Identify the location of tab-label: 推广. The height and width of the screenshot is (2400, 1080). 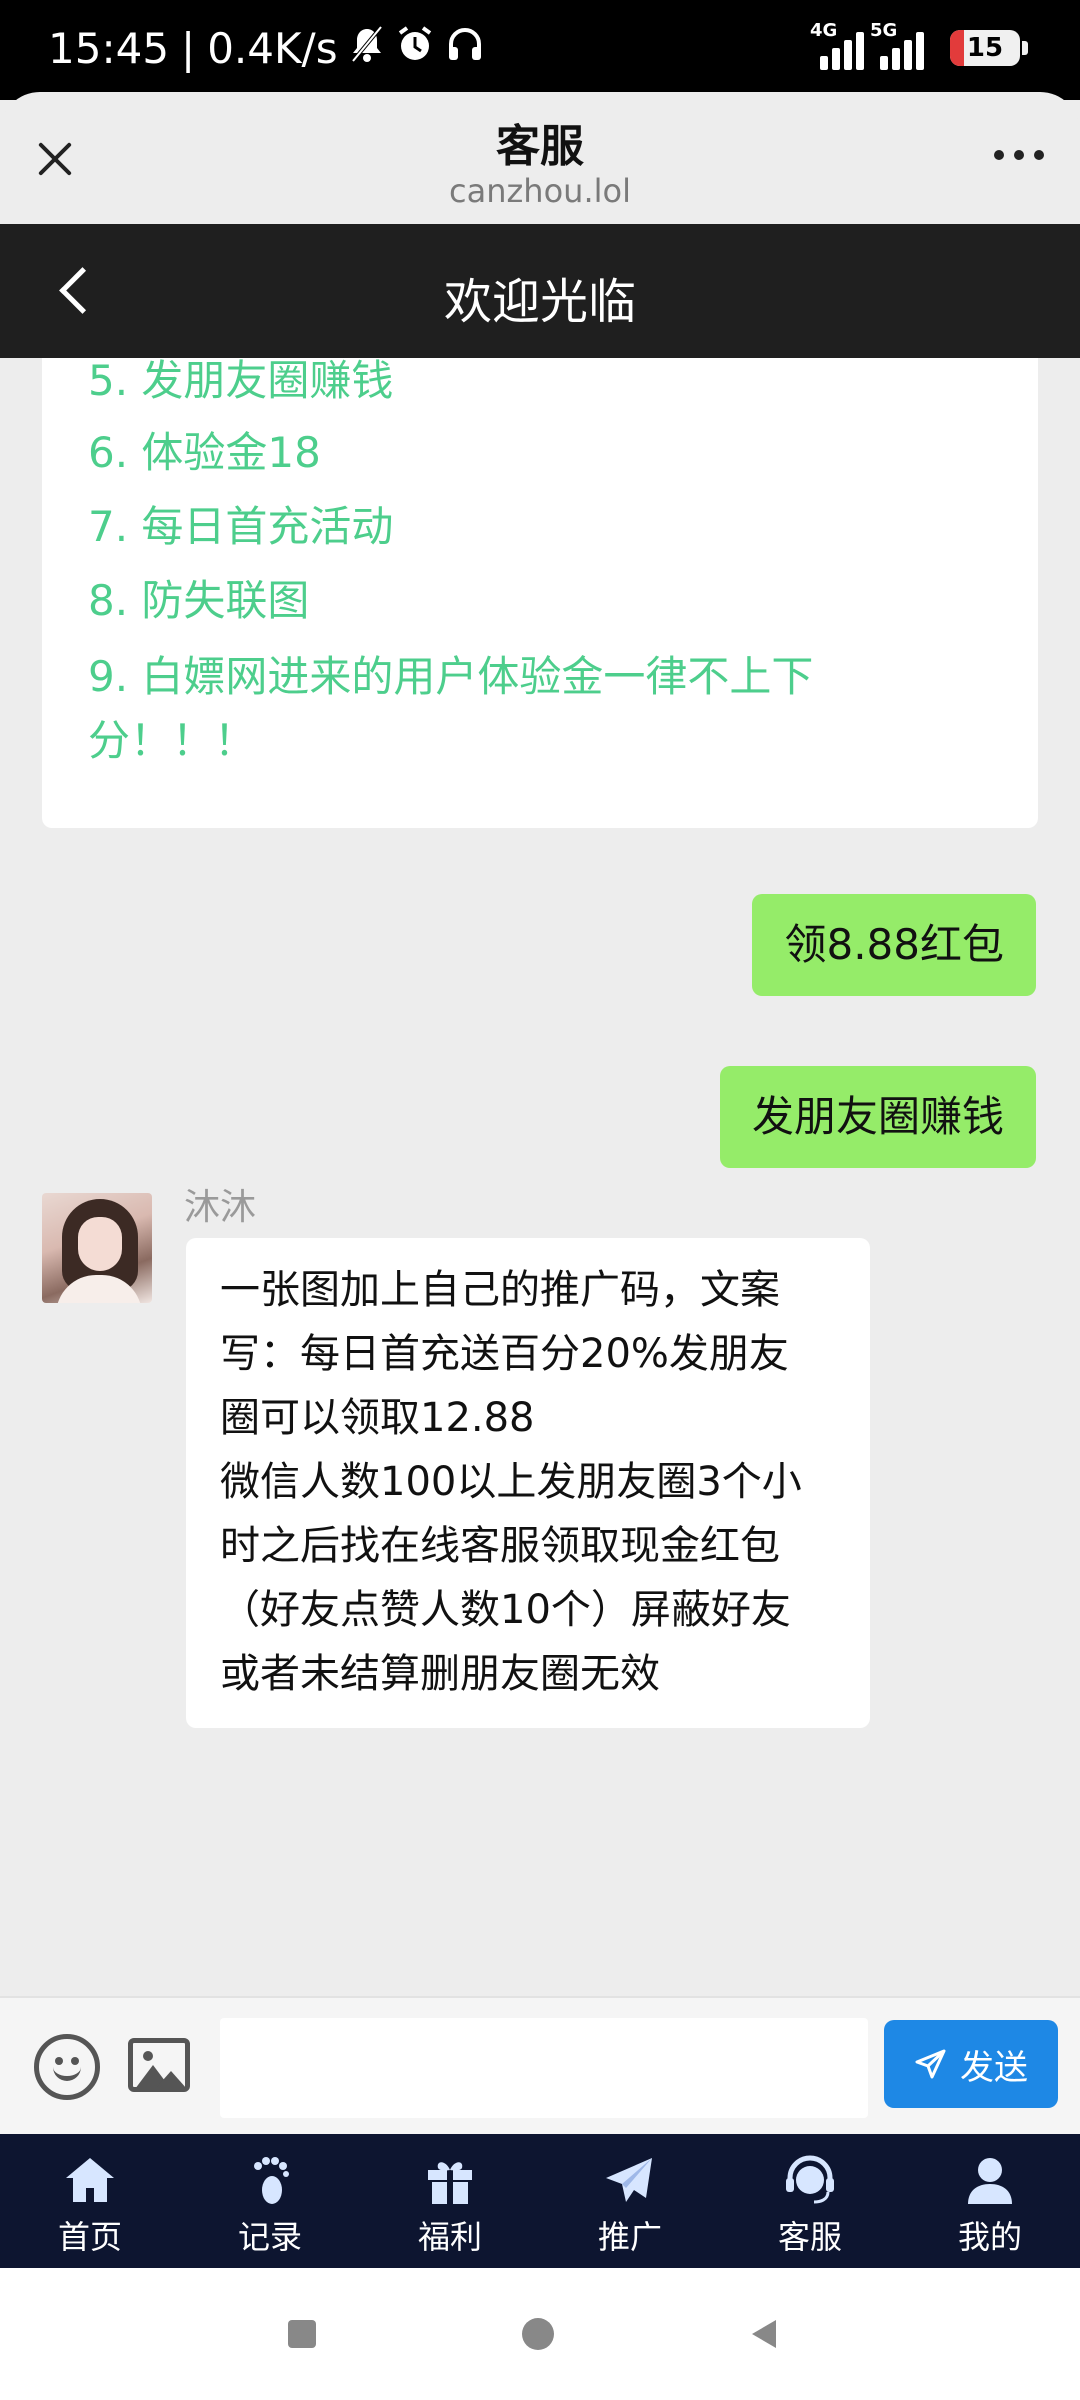
(629, 2237).